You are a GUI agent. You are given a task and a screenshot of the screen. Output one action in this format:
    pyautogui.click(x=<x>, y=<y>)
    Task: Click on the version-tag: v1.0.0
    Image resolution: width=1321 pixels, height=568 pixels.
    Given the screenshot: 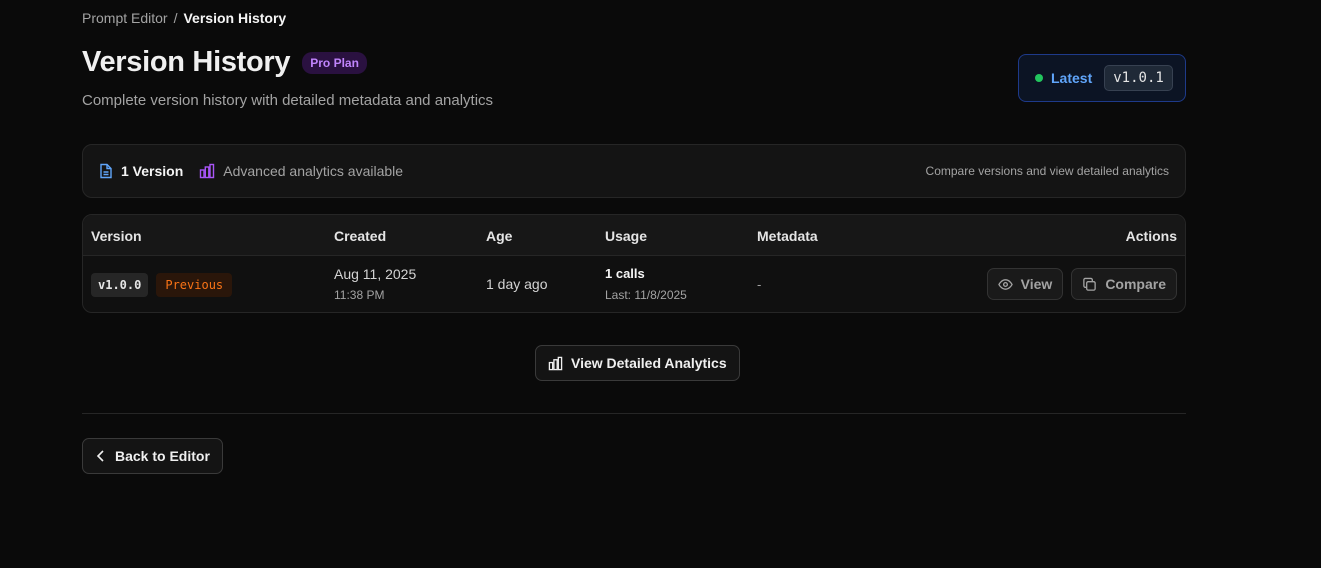 What is the action you would take?
    pyautogui.click(x=120, y=285)
    